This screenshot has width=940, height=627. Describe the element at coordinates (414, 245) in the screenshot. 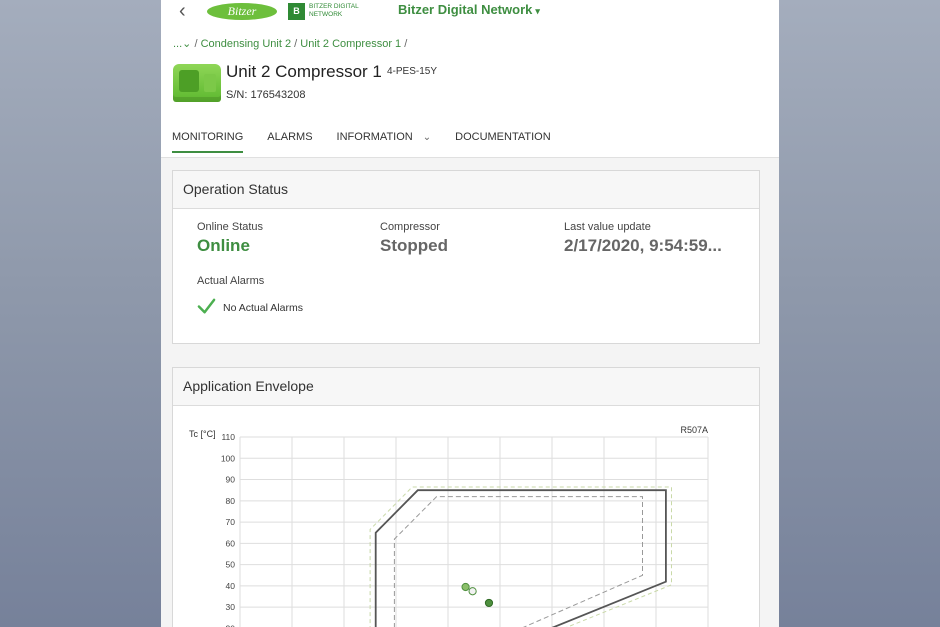

I see `compressor-value: Stopped` at that location.